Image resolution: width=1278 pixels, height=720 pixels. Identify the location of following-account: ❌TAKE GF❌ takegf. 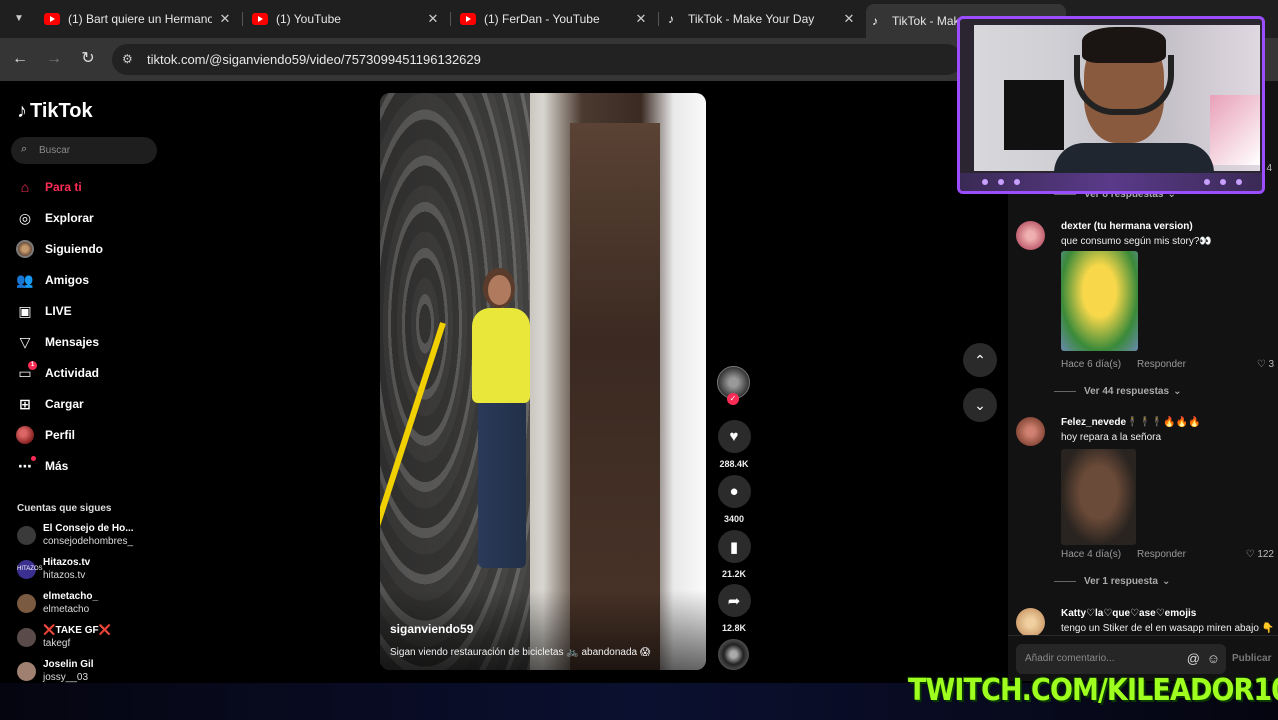
(64, 637).